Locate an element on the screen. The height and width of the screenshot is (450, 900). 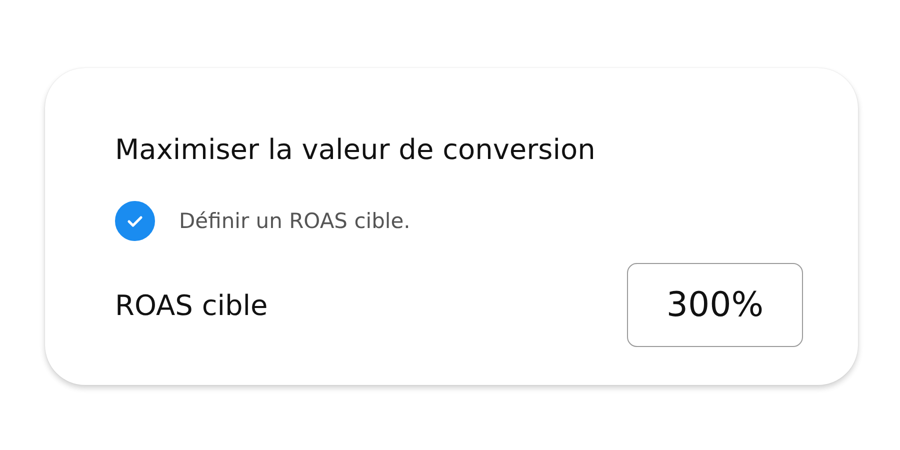
field-label: ROAS cible is located at coordinates (191, 305).